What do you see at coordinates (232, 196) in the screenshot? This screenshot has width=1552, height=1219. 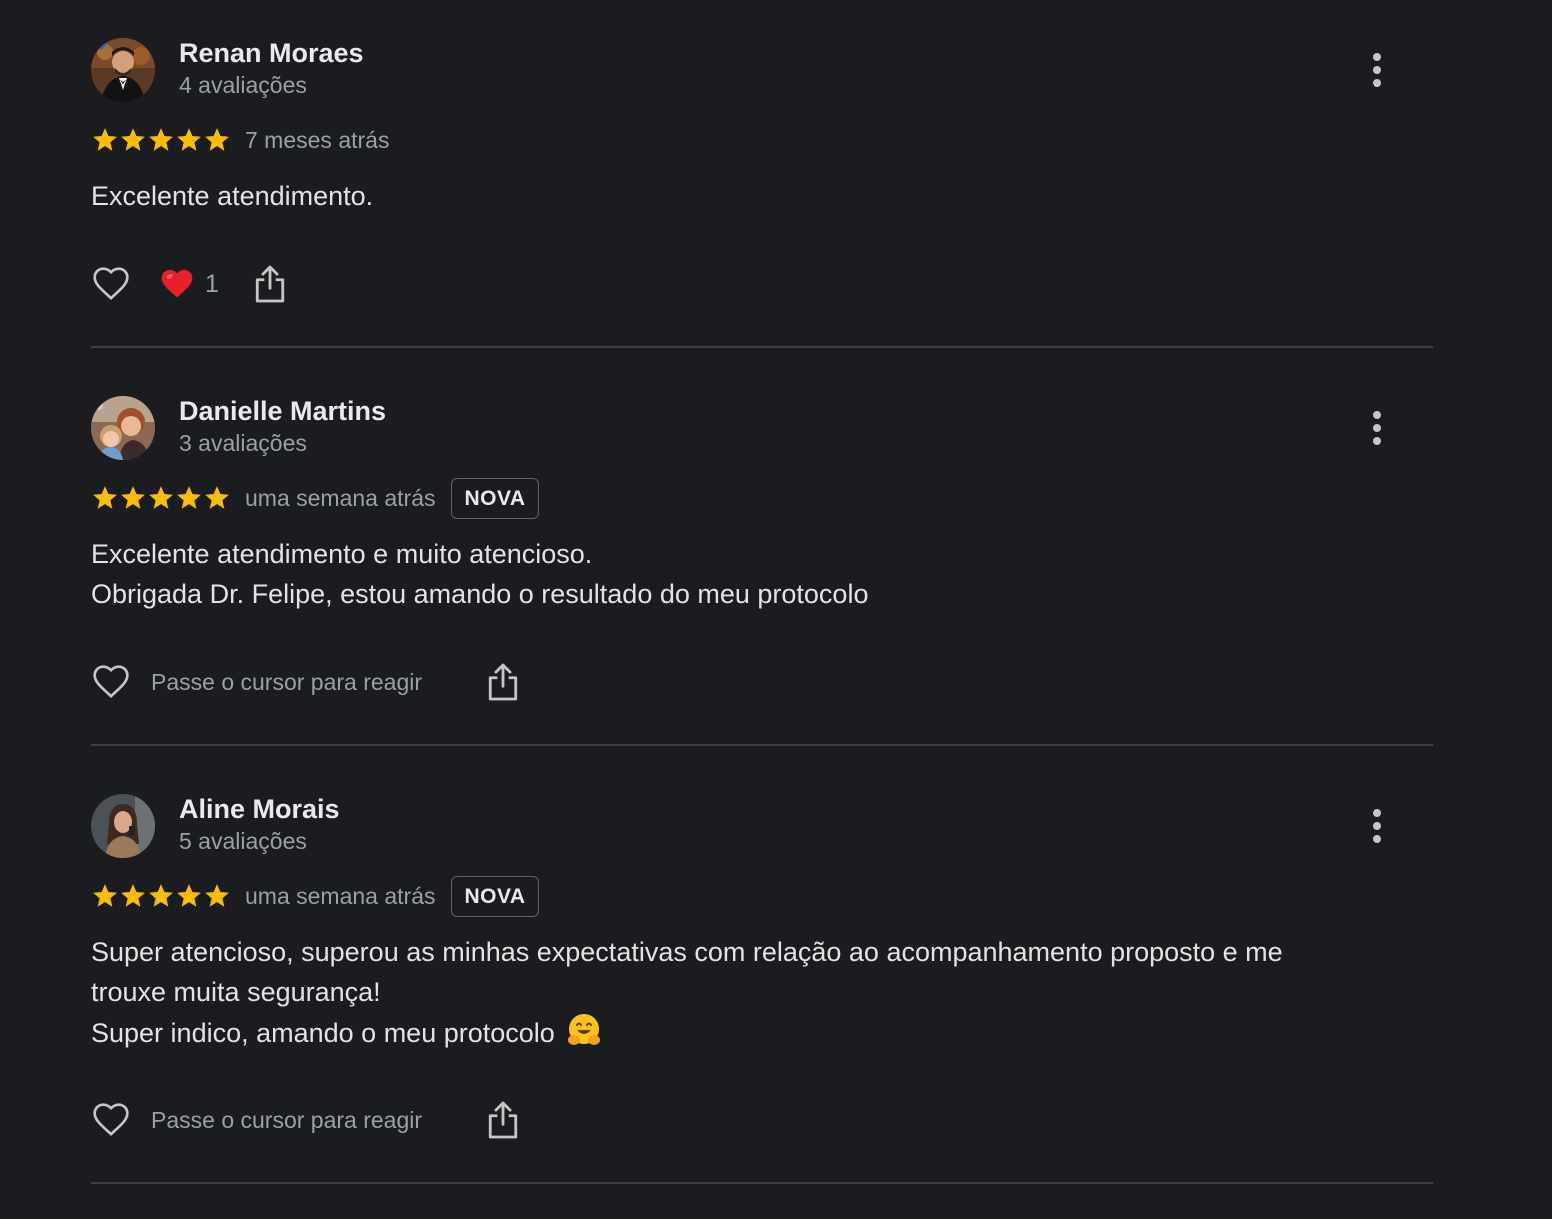 I see `review-text: Excelente atendimento.` at bounding box center [232, 196].